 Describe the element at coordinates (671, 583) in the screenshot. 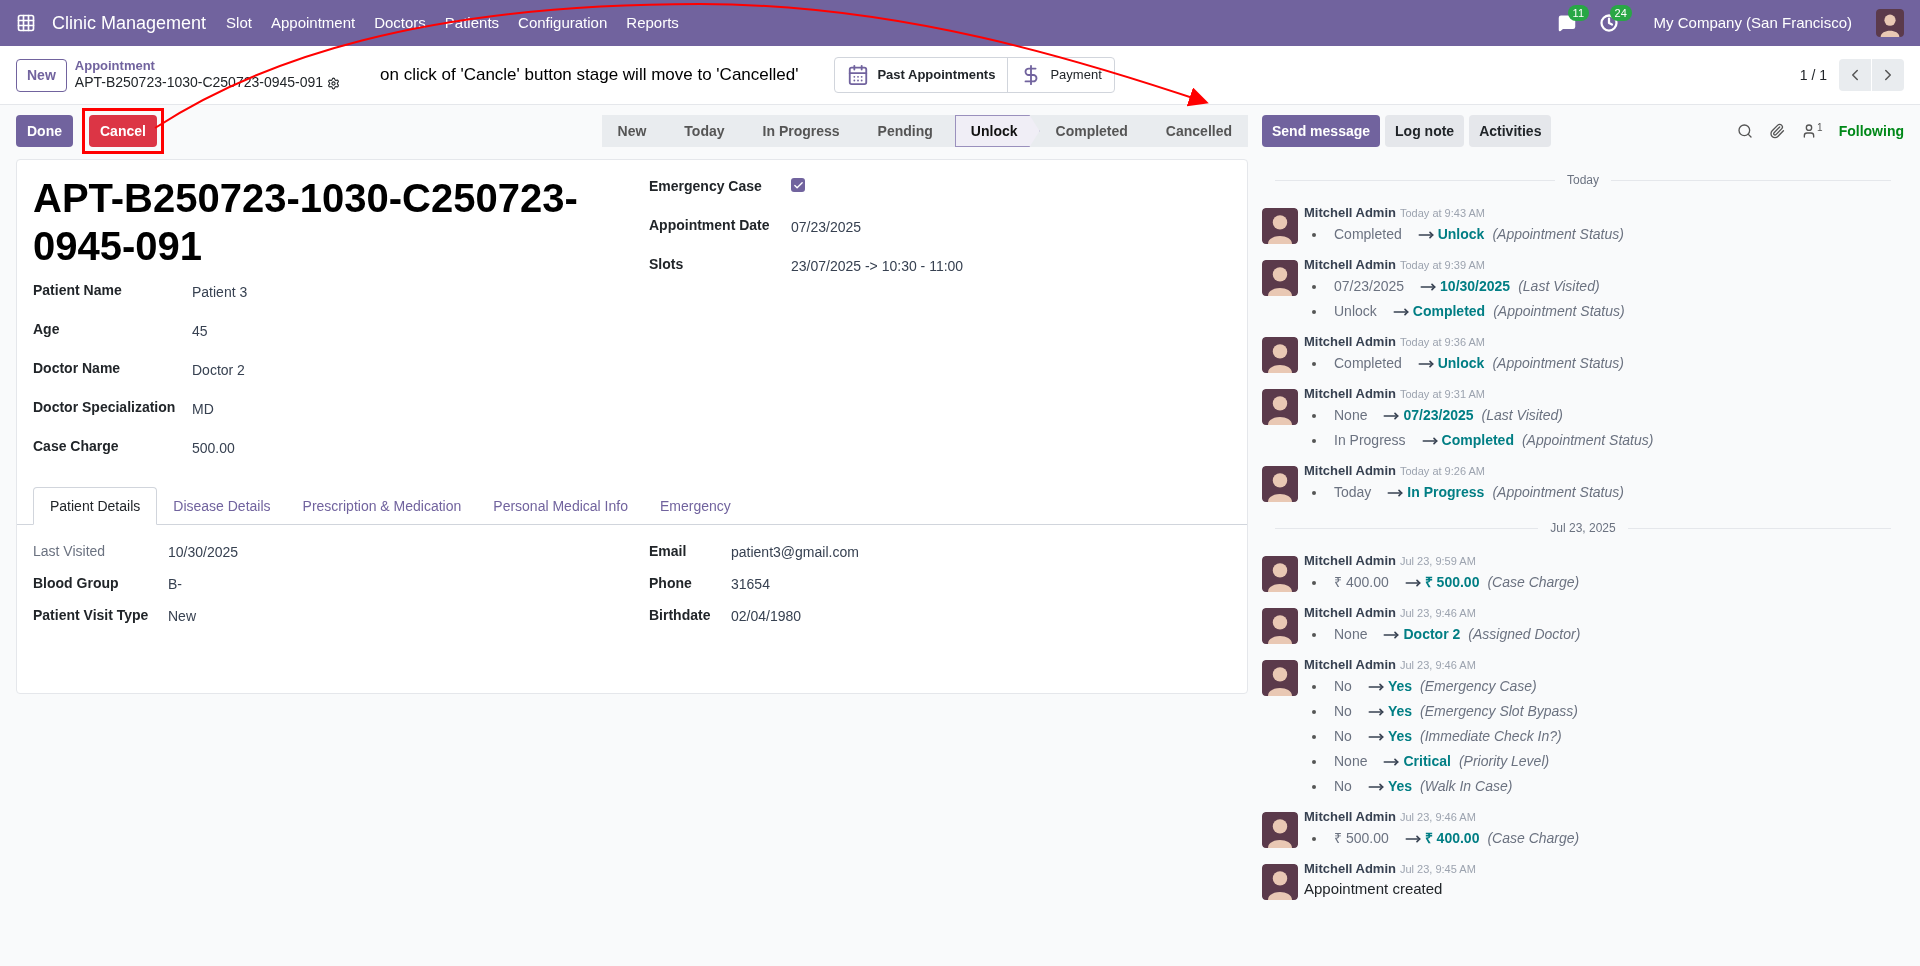

I see `field-label: Phone` at that location.